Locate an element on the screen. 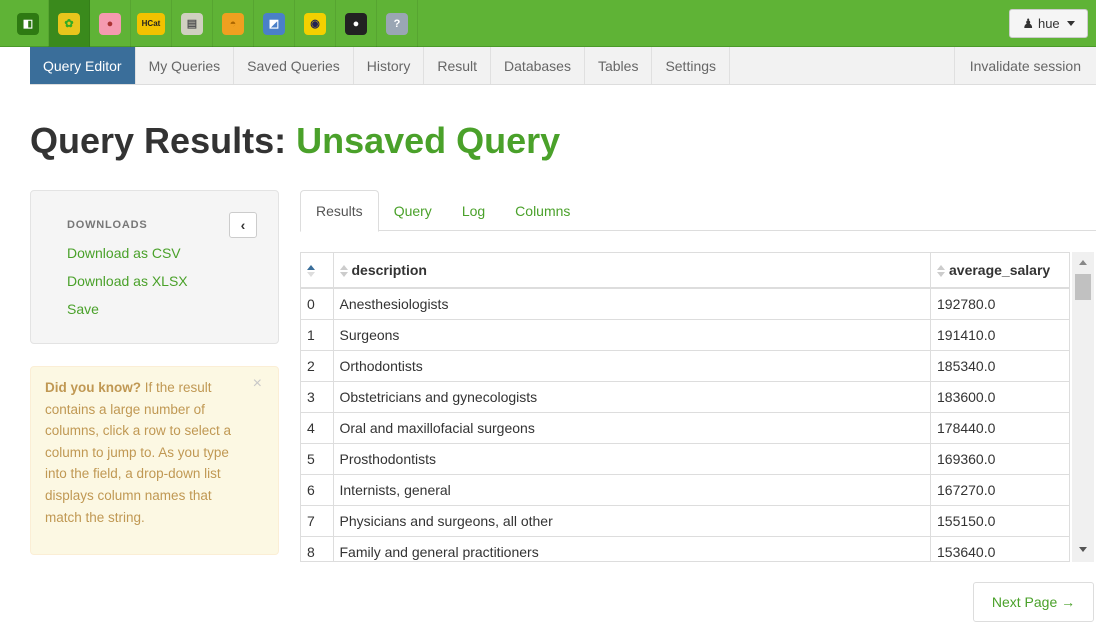 This screenshot has width=1096, height=622. index-column-header is located at coordinates (317, 271).